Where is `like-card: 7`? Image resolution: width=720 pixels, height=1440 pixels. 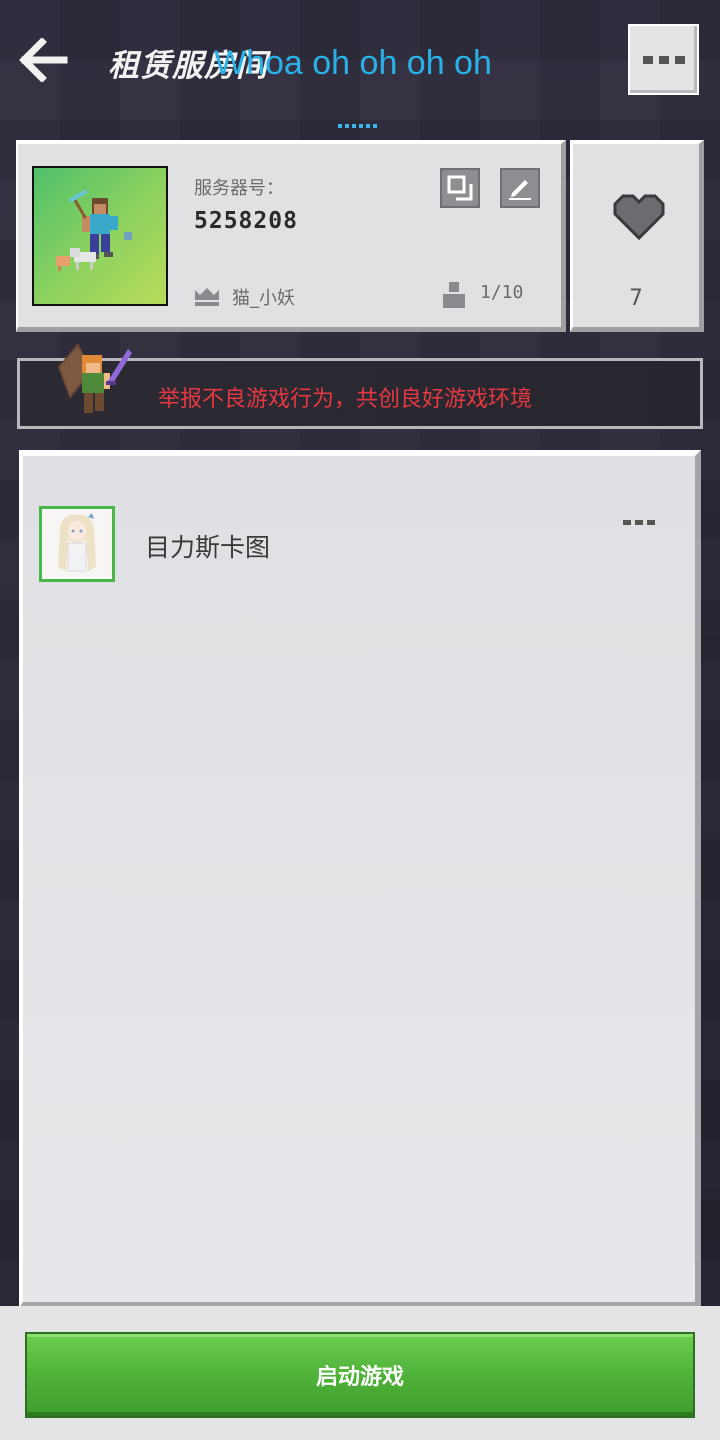
like-card: 7 is located at coordinates (637, 236).